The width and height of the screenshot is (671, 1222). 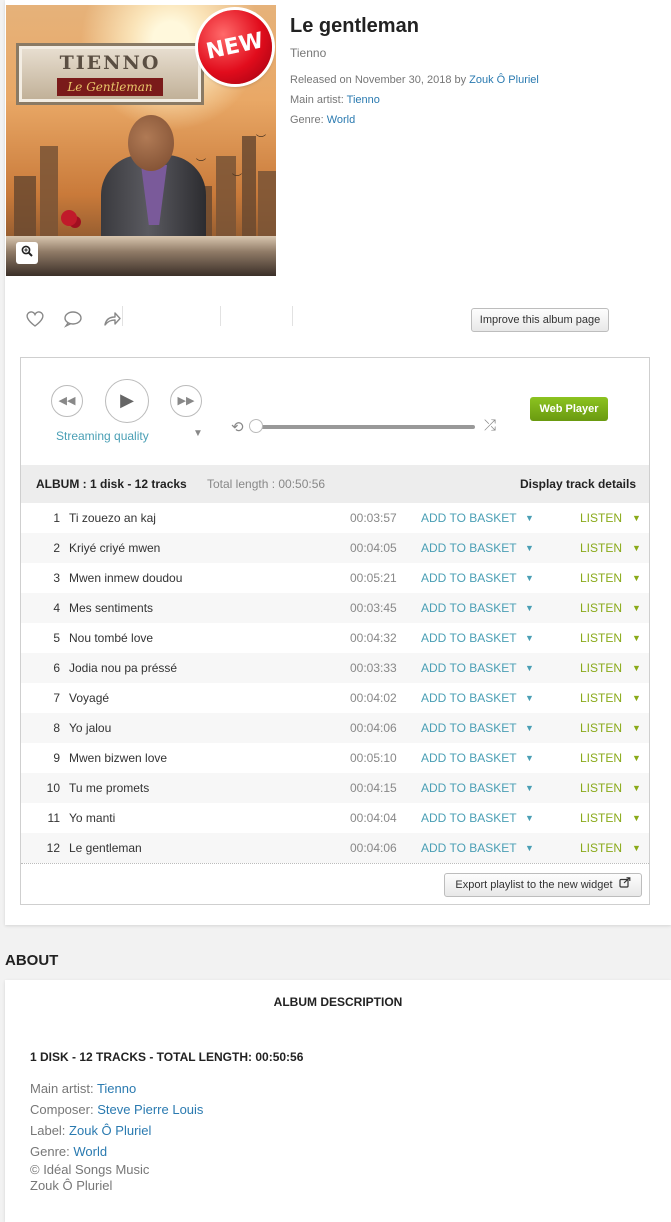 I want to click on album-artist: Tienno, so click(x=308, y=53).